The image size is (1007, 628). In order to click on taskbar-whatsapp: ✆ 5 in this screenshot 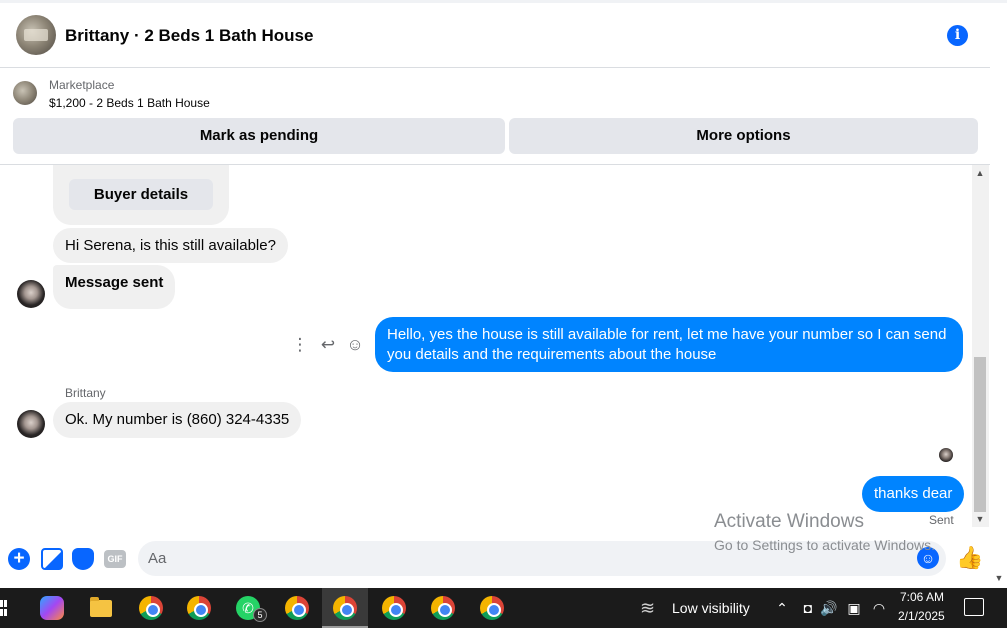, I will do `click(248, 608)`.